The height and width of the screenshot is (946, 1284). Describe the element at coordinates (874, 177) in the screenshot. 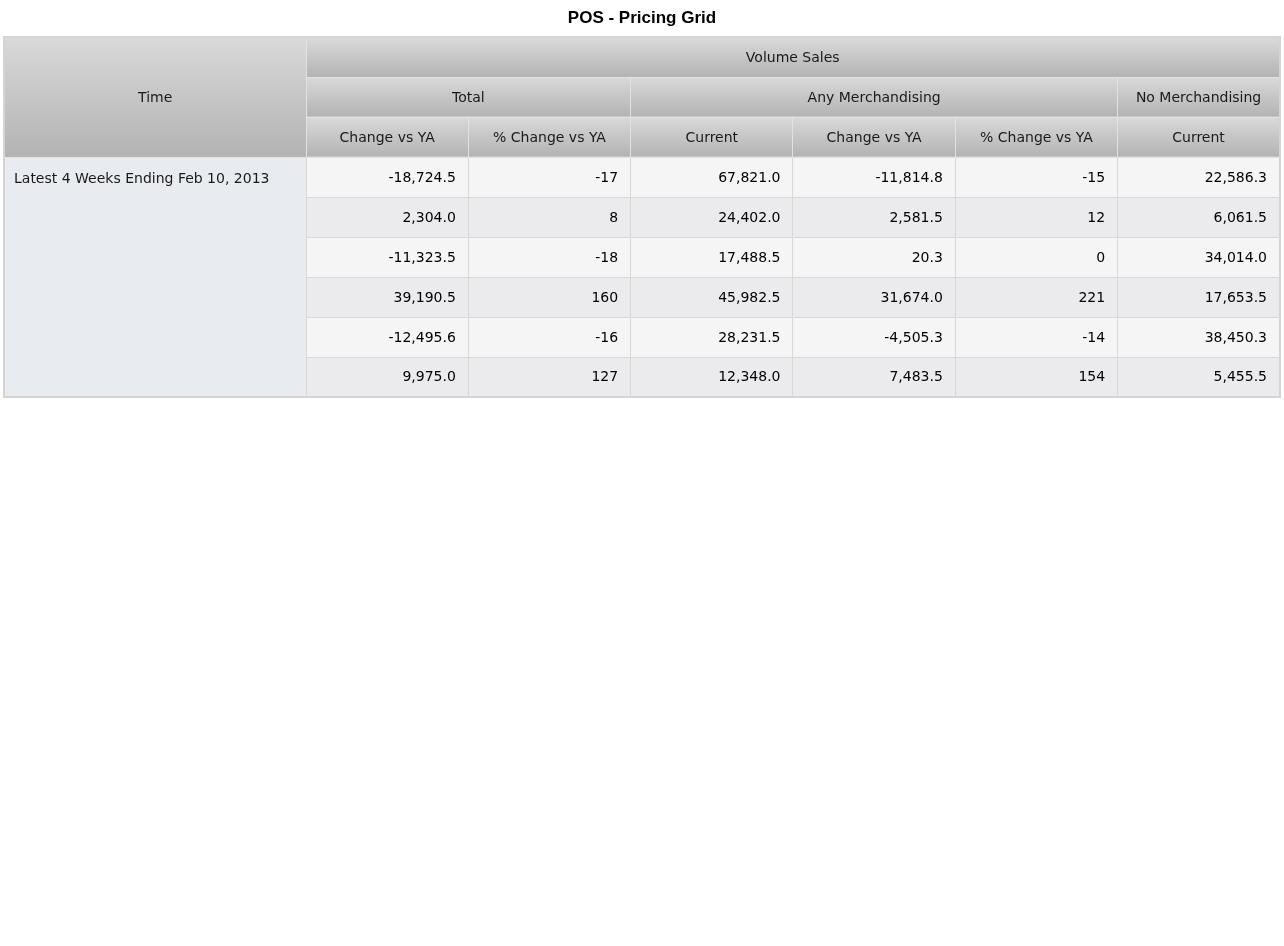

I see `table-cell: -11,814.8` at that location.